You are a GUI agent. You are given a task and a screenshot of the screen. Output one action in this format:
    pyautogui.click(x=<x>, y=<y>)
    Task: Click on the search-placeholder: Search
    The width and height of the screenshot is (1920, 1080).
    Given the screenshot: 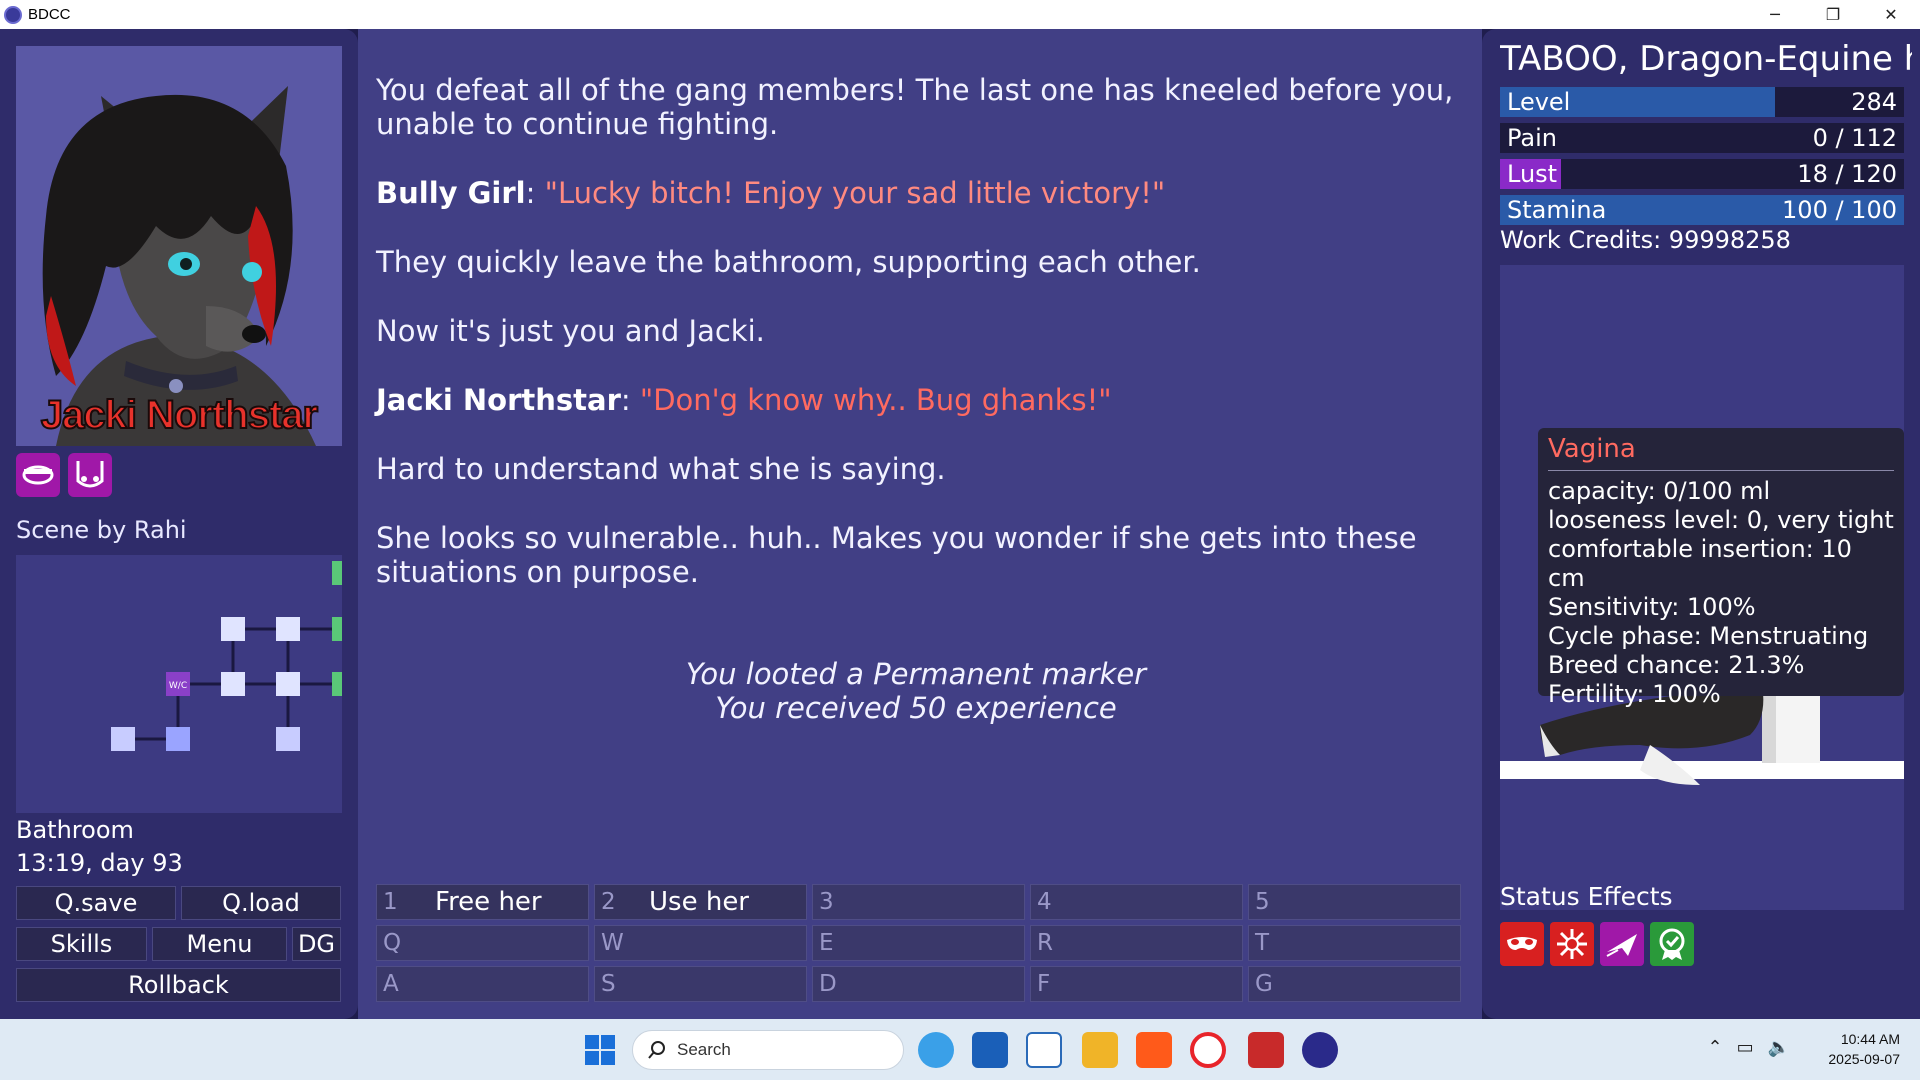 What is the action you would take?
    pyautogui.click(x=704, y=1049)
    